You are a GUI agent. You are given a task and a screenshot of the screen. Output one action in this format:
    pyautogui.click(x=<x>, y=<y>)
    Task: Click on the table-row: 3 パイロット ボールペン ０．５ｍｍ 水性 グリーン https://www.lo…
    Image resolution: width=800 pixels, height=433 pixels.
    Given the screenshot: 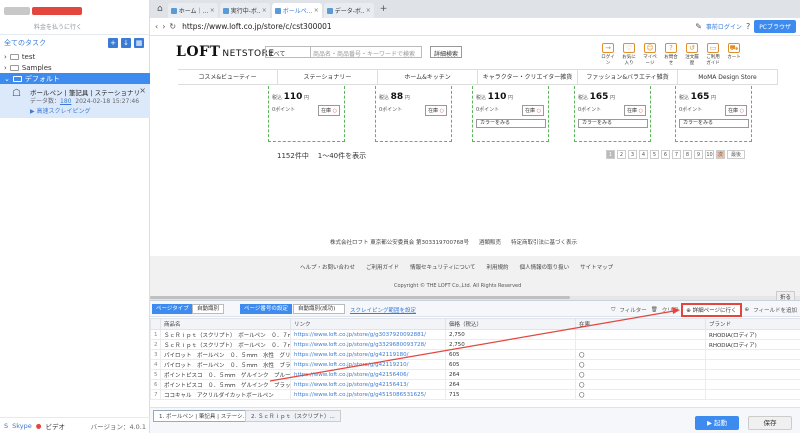 What is the action you would take?
    pyautogui.click(x=475, y=354)
    